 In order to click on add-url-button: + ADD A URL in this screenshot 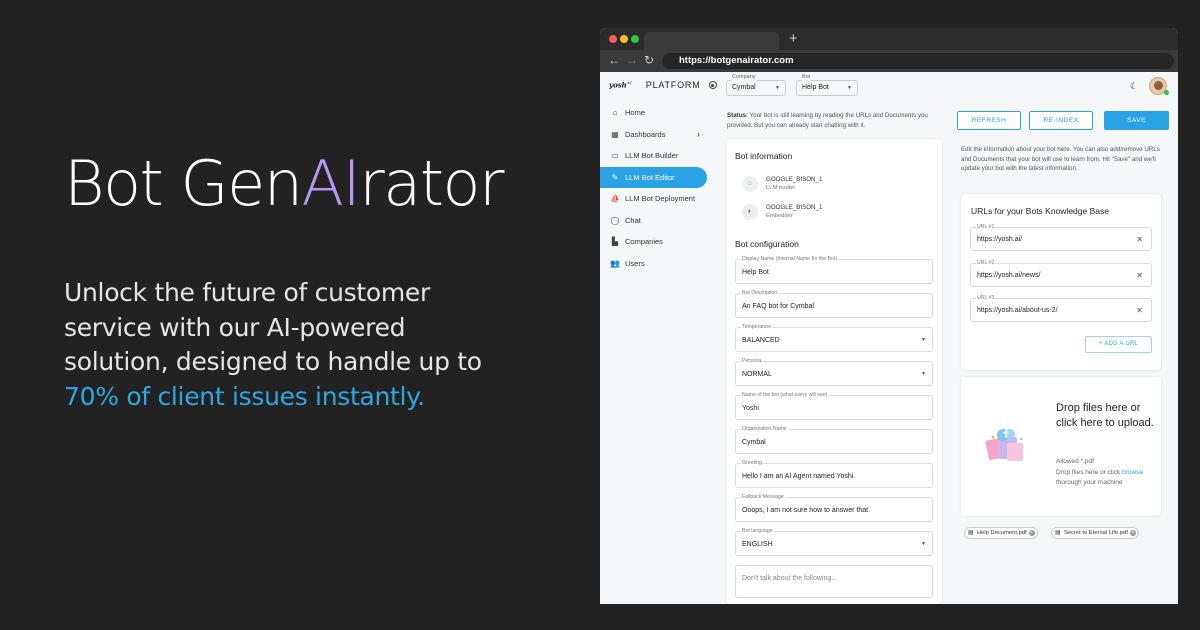, I will do `click(1118, 344)`.